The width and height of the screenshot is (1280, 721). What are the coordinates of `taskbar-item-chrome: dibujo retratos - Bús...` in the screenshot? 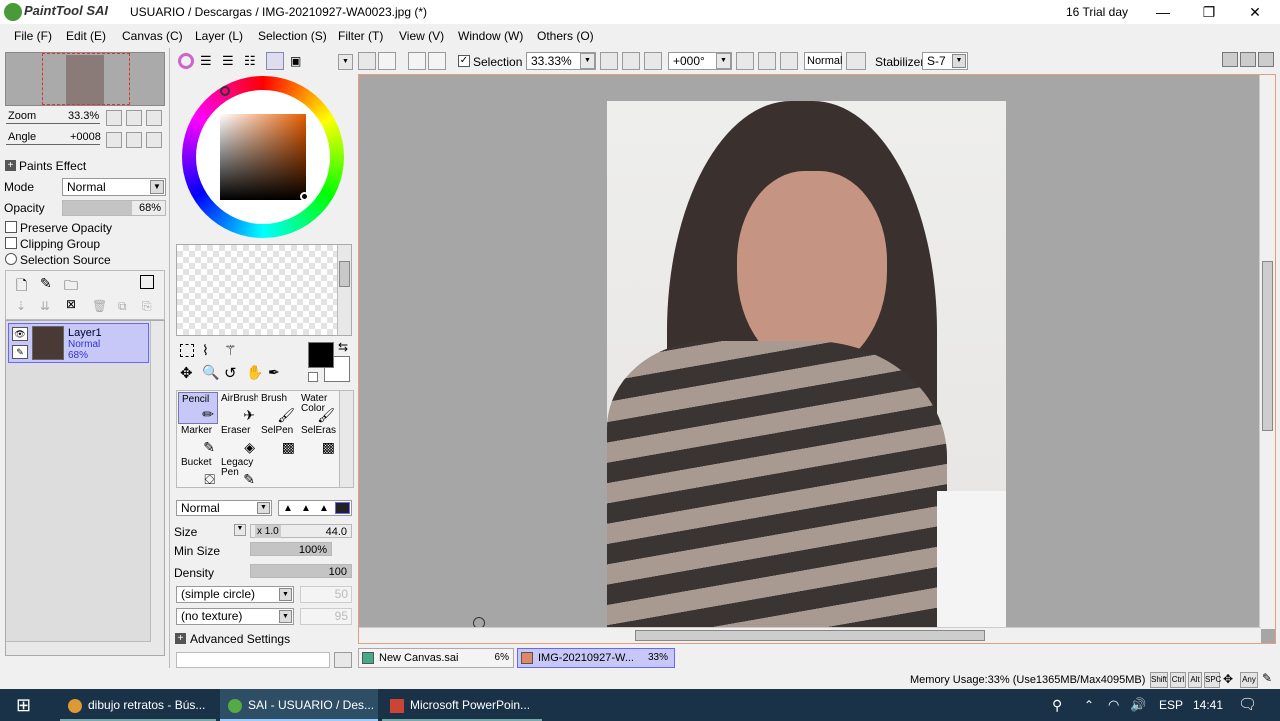 It's located at (138, 705).